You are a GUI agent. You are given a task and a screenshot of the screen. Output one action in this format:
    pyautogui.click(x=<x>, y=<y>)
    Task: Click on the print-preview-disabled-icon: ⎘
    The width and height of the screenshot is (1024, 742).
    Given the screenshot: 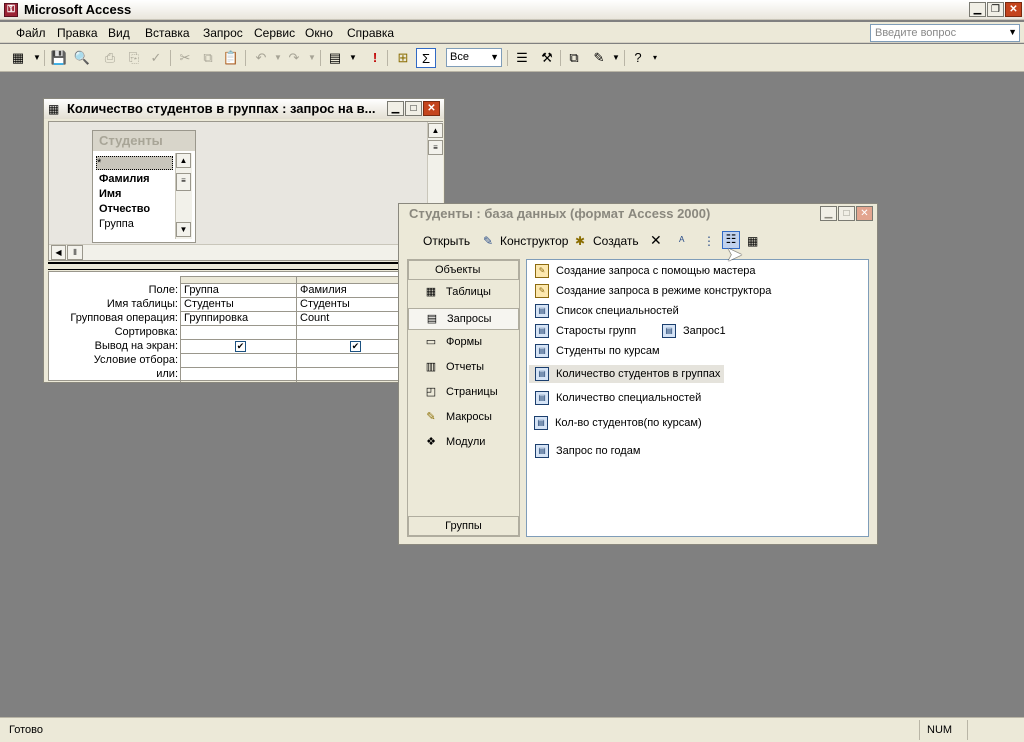 What is the action you would take?
    pyautogui.click(x=134, y=58)
    